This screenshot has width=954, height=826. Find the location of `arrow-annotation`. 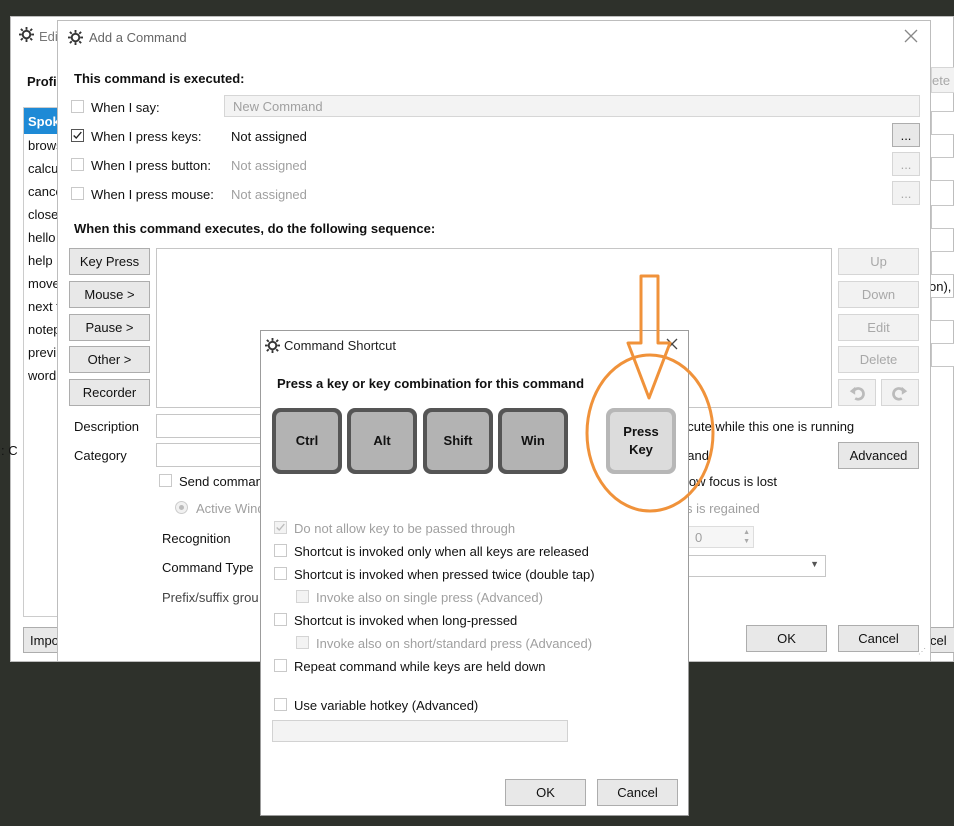

arrow-annotation is located at coordinates (650, 393).